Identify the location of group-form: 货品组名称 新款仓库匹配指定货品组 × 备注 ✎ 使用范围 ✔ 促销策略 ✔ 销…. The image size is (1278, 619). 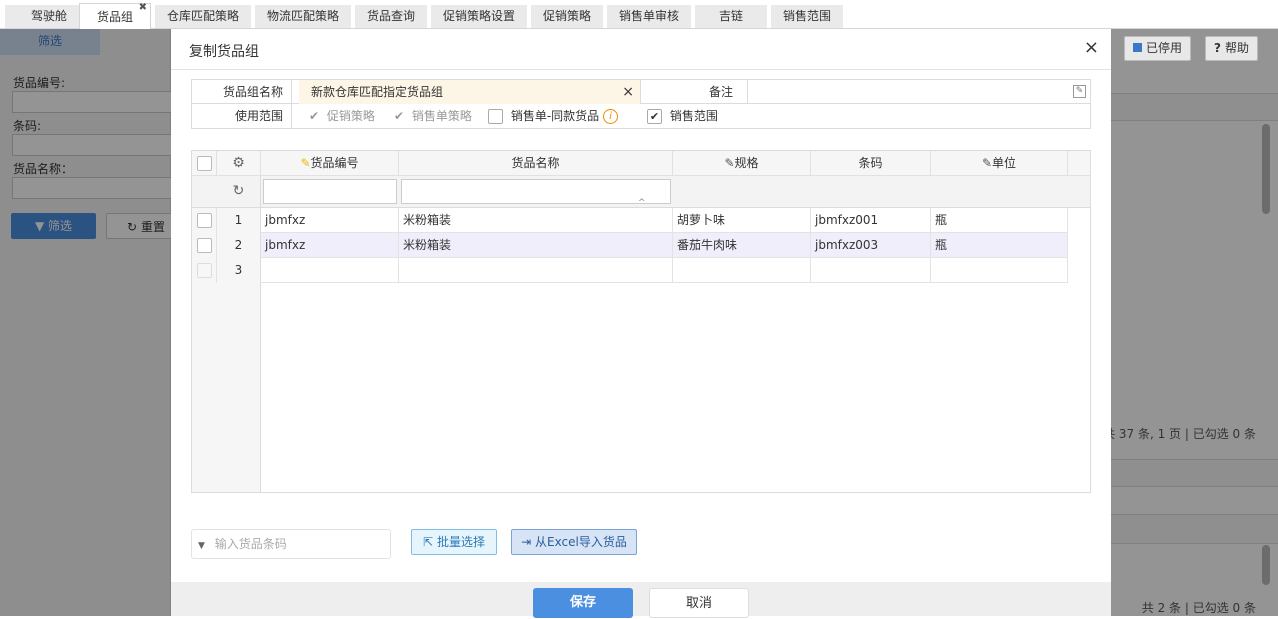
(641, 104).